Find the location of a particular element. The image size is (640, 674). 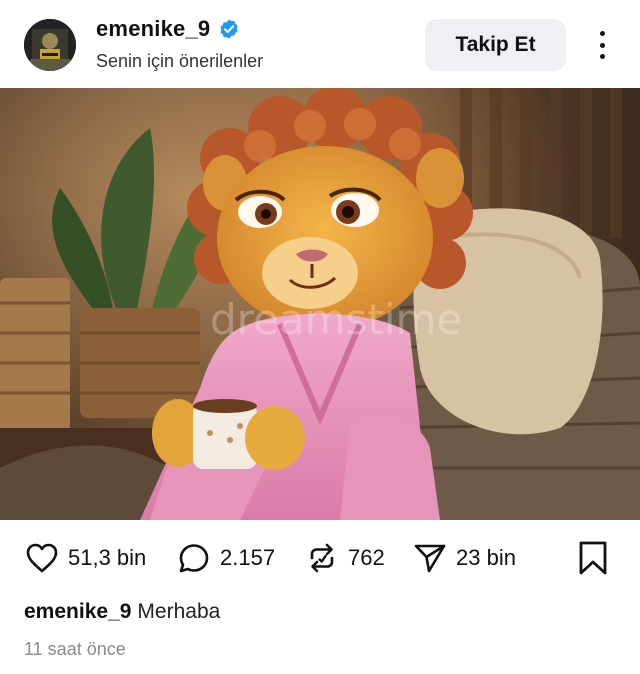

share-count: 23 bin is located at coordinates (486, 557).